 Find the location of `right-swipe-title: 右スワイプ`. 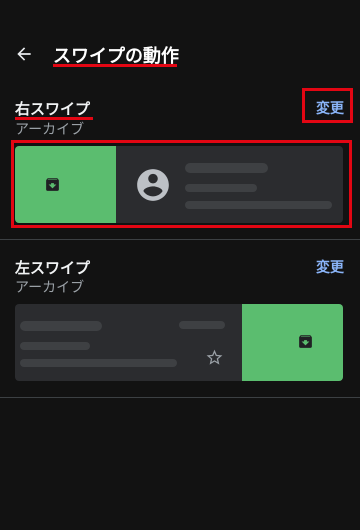

right-swipe-title: 右スワイプ is located at coordinates (53, 109).